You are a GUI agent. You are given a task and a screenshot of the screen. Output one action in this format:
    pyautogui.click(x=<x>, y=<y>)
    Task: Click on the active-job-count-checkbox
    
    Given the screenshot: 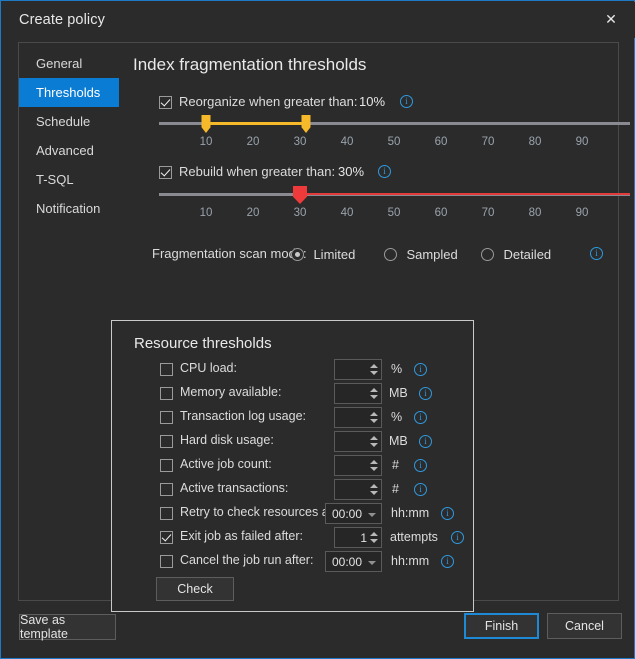 What is the action you would take?
    pyautogui.click(x=166, y=465)
    